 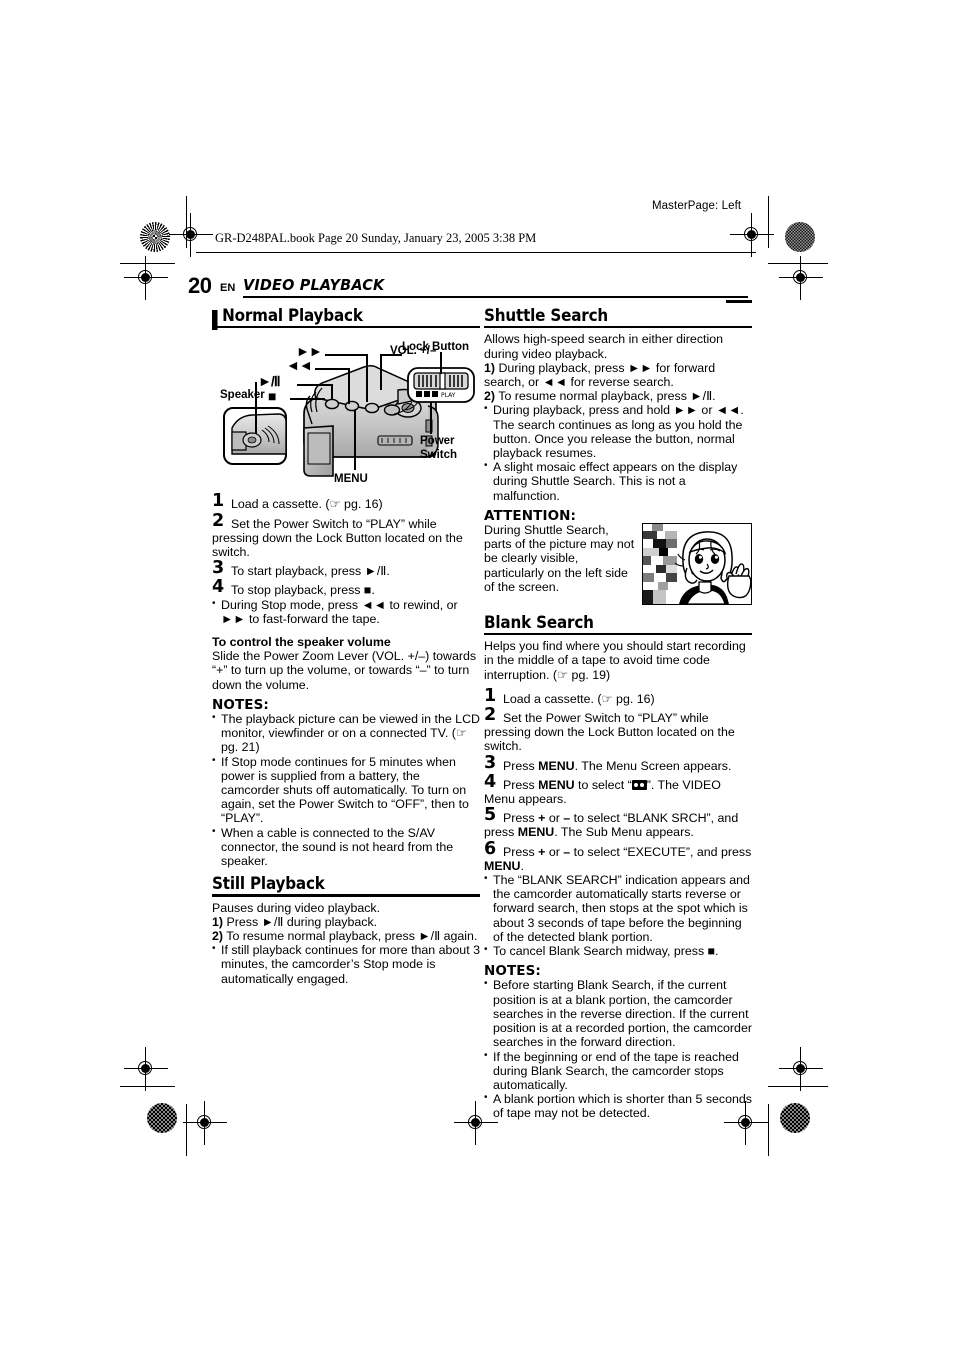 What do you see at coordinates (332, 369) in the screenshot?
I see `leader-line-rew-h` at bounding box center [332, 369].